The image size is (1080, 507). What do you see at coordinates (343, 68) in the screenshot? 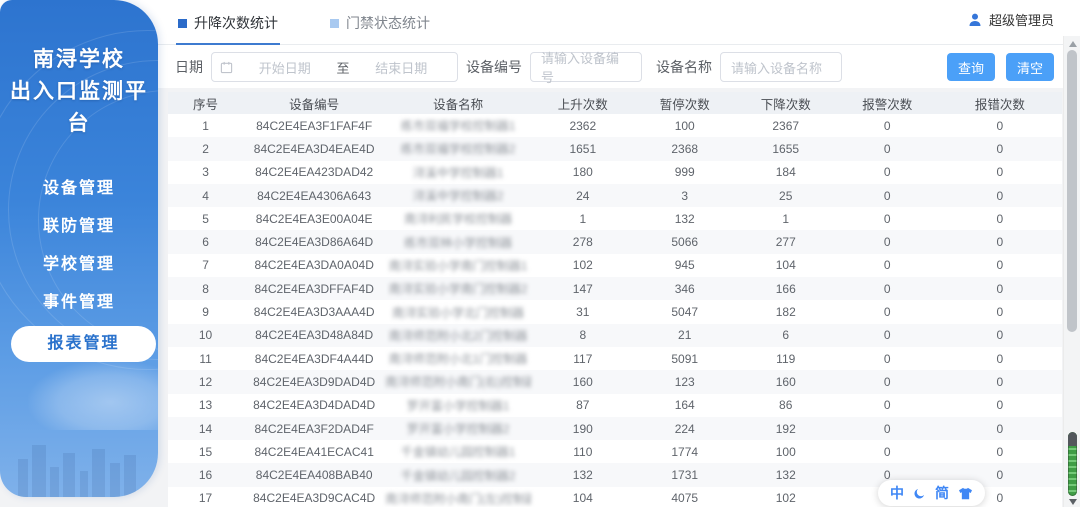
I see `range-separator: 至` at bounding box center [343, 68].